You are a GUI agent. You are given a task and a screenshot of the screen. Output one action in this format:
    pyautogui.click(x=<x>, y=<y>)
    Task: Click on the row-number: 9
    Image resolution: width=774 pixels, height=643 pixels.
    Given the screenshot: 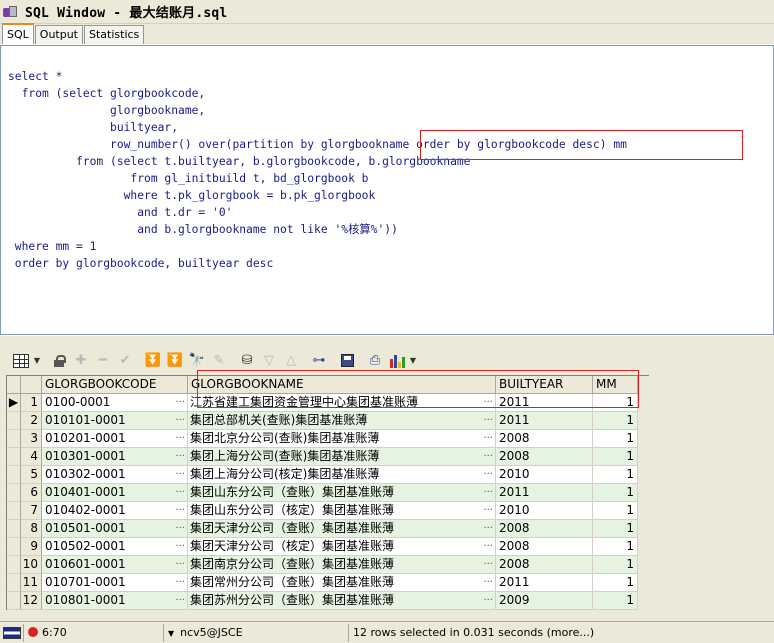 What is the action you would take?
    pyautogui.click(x=31, y=547)
    